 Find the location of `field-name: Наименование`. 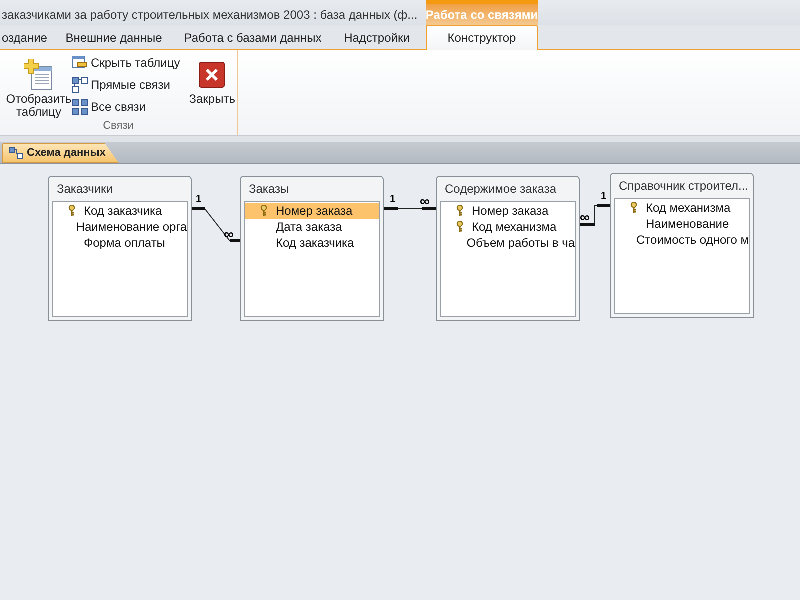

field-name: Наименование is located at coordinates (688, 224).